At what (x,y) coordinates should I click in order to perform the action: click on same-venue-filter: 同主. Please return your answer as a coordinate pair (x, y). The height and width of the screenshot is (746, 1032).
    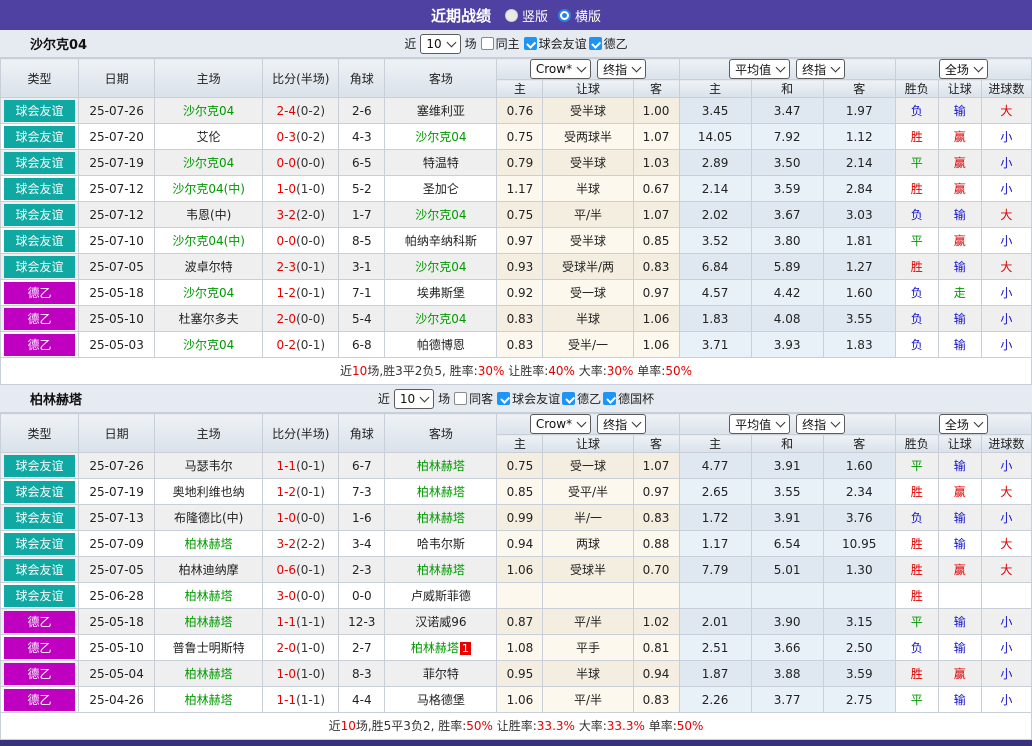
    Looking at the image, I should click on (500, 43).